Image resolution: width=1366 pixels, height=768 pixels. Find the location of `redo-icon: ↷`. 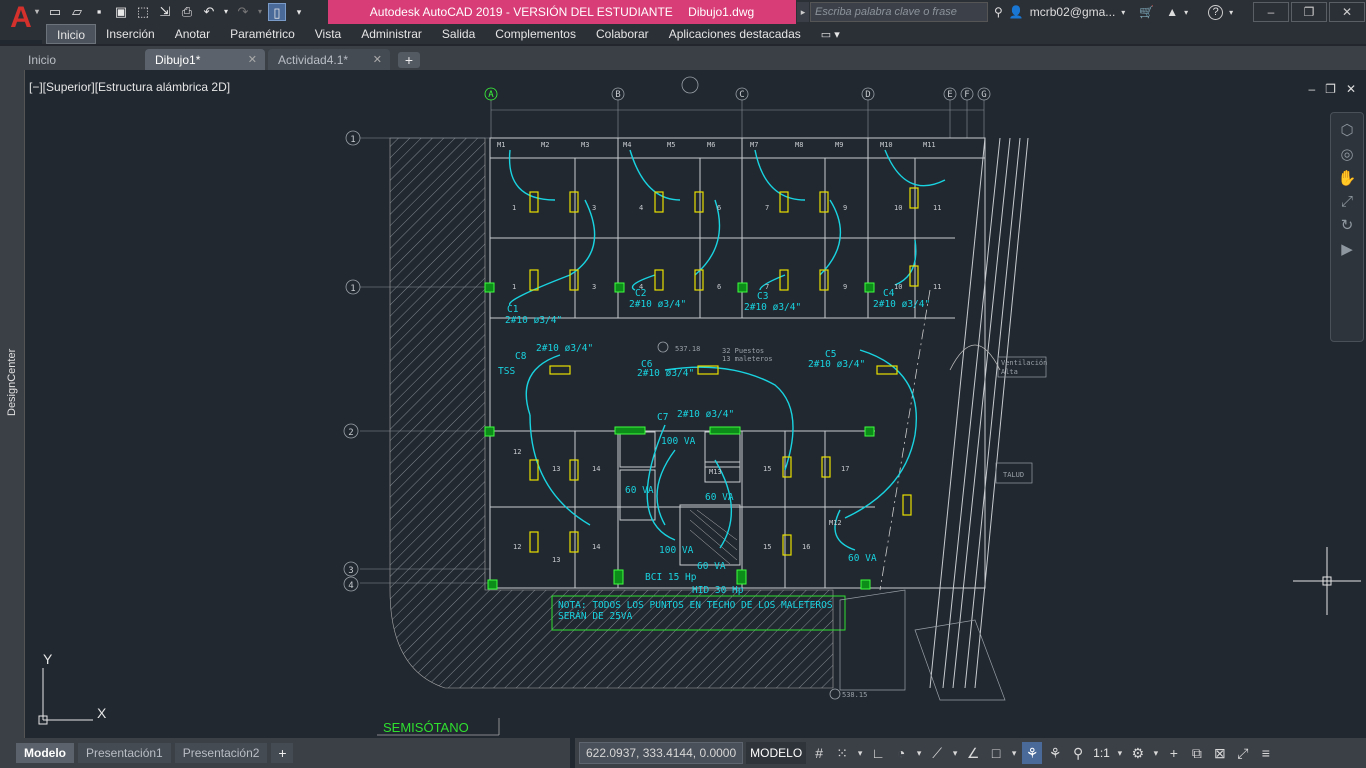

redo-icon: ↷ is located at coordinates (243, 12).